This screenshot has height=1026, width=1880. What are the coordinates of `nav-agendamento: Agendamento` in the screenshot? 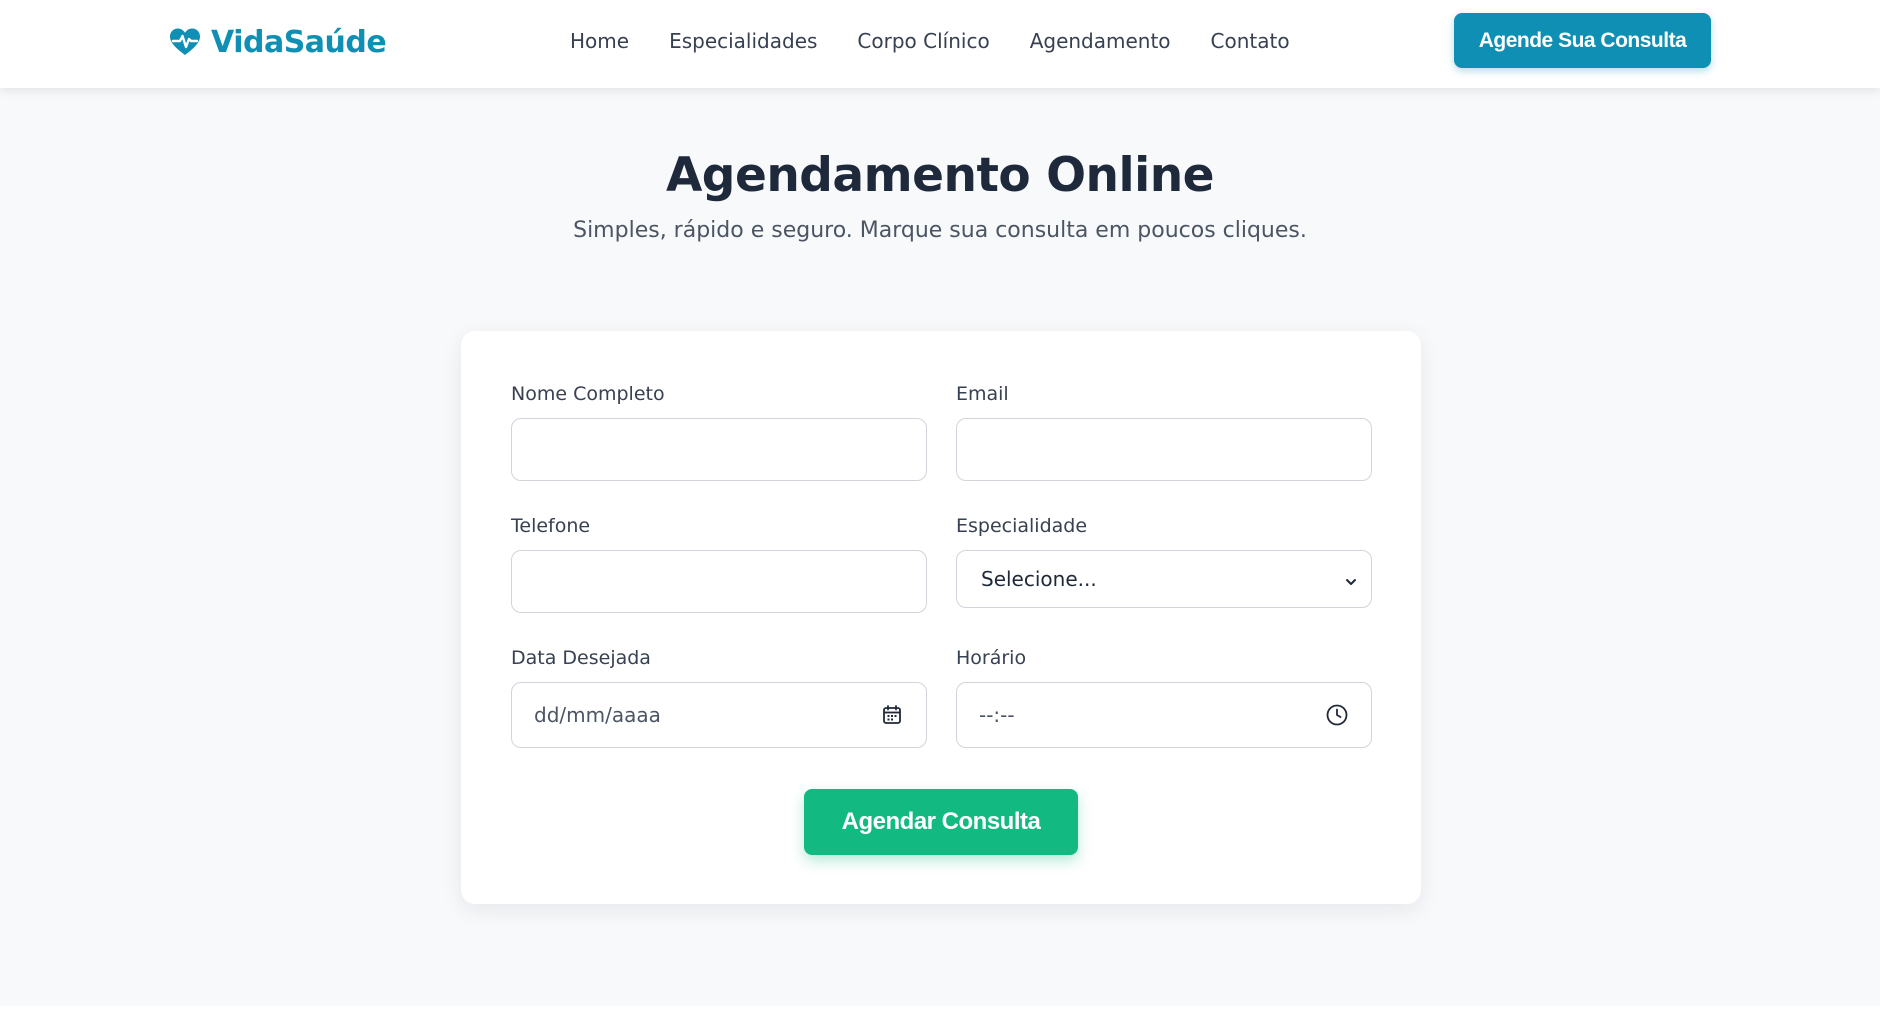 It's located at (1100, 41).